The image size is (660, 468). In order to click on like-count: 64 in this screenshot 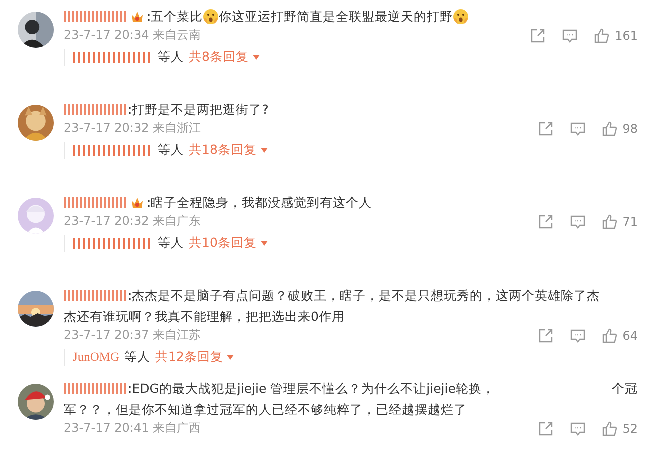, I will do `click(630, 335)`.